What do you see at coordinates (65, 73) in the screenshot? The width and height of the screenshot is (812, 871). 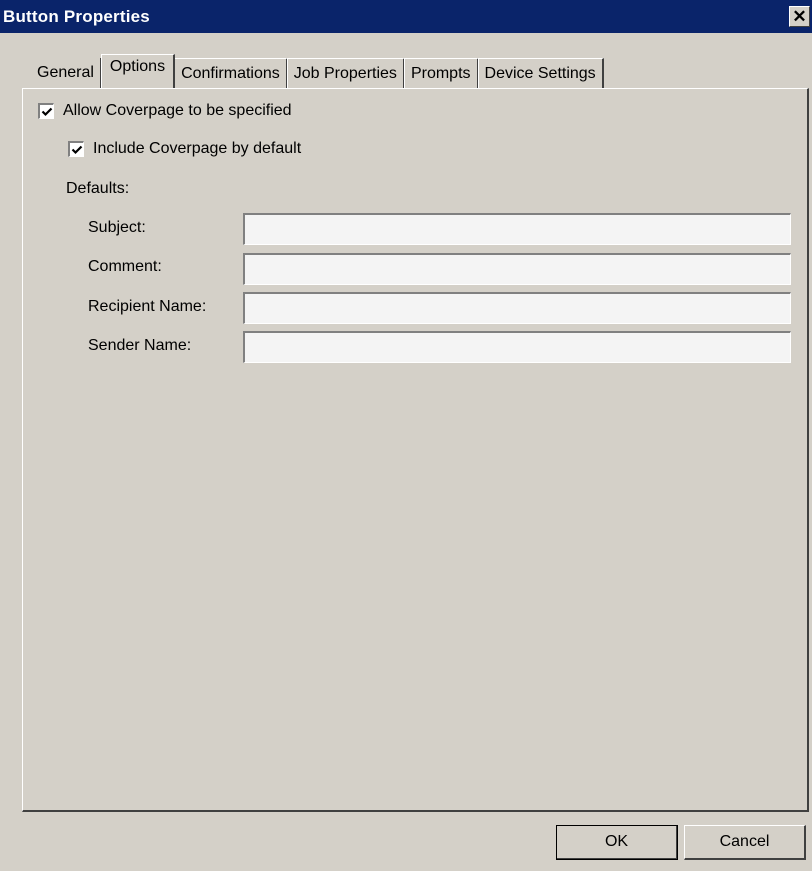 I see `tab-general: General` at bounding box center [65, 73].